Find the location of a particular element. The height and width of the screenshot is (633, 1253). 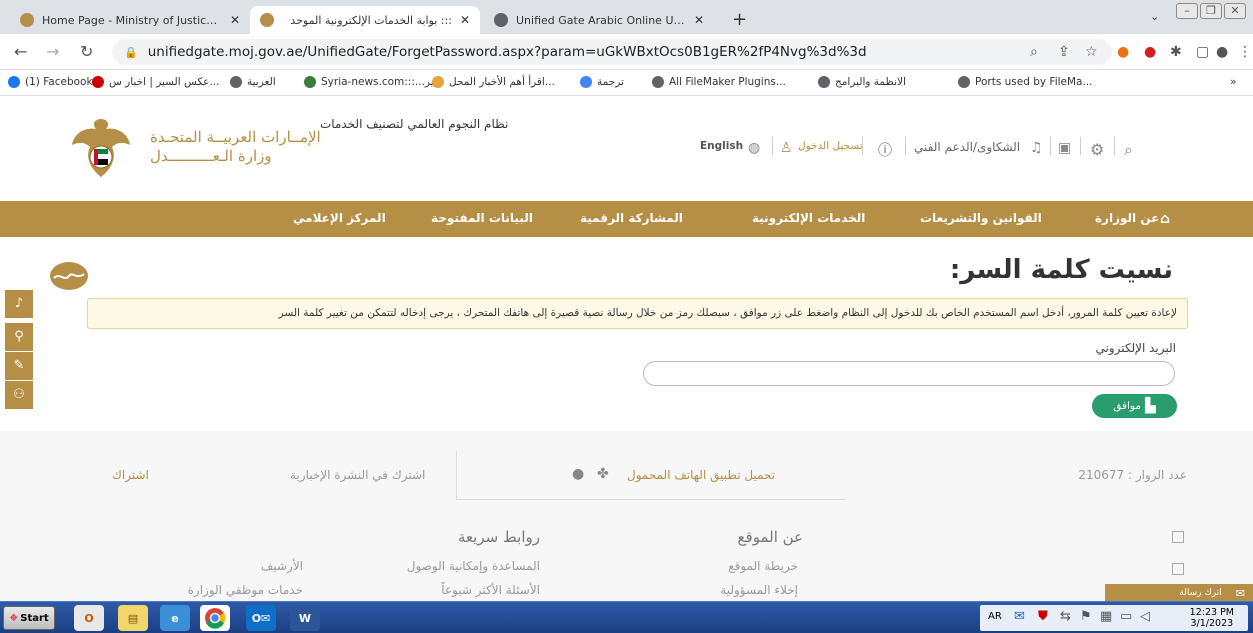

nav-about-ministry: عن الوزارة is located at coordinates (1127, 218).